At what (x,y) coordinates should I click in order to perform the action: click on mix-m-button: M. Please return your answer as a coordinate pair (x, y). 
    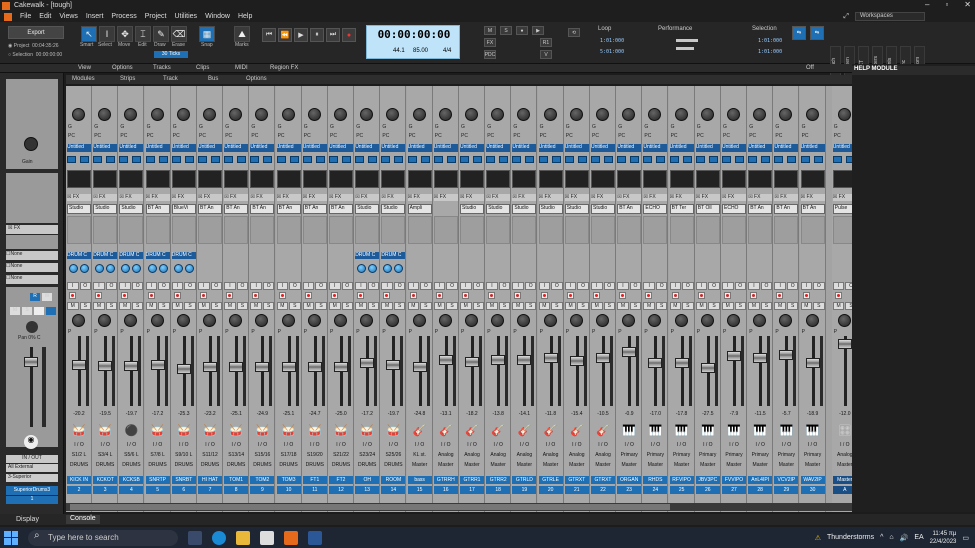
    Looking at the image, I should click on (490, 30).